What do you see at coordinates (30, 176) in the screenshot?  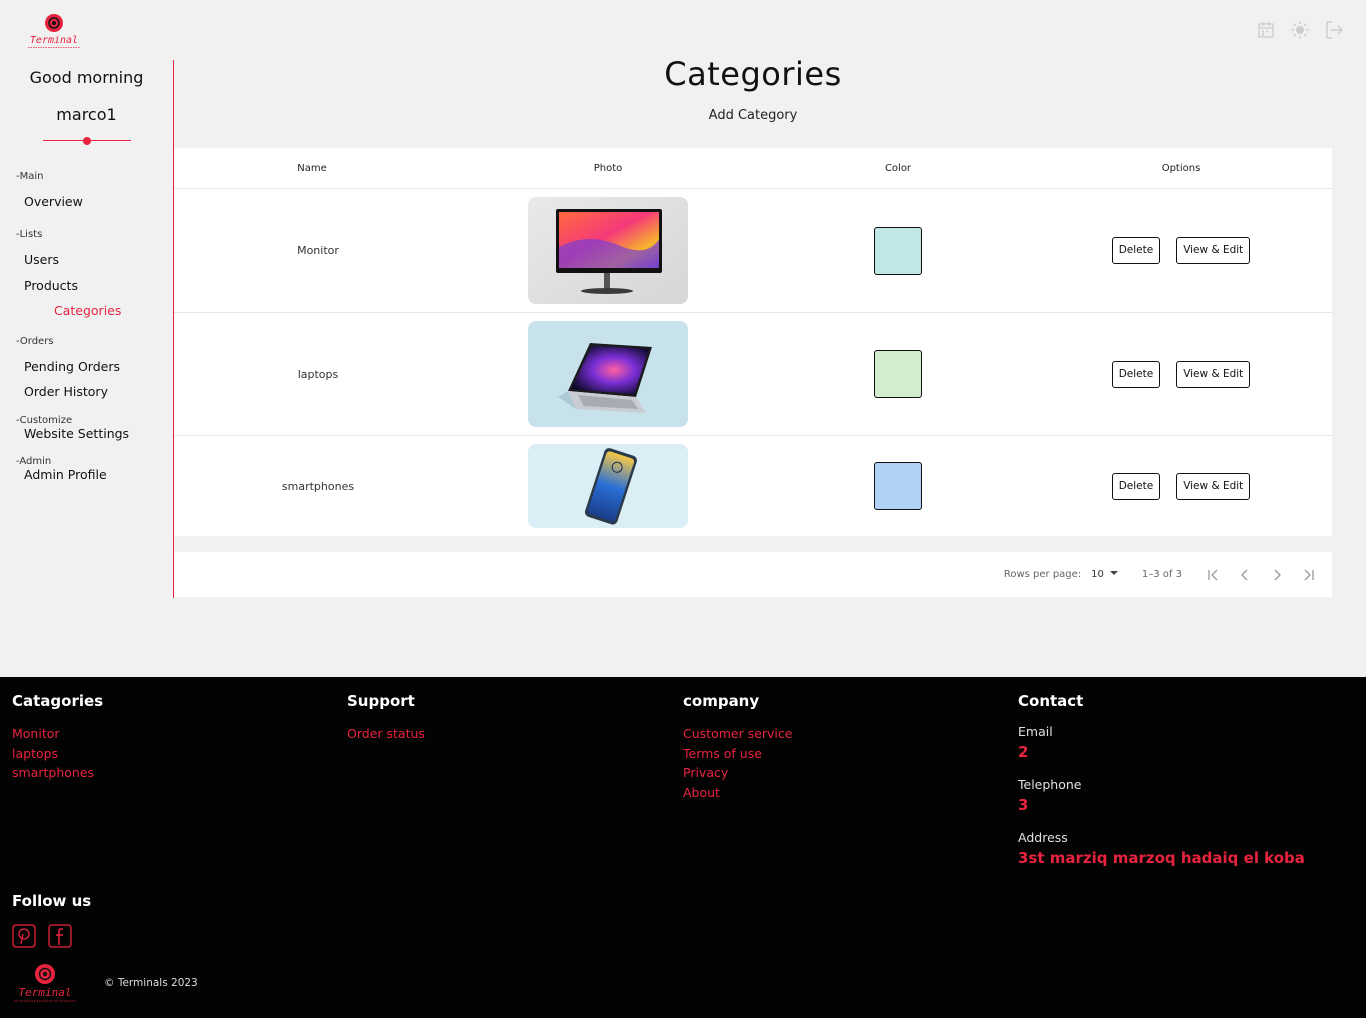 I see `section-main: -Main` at bounding box center [30, 176].